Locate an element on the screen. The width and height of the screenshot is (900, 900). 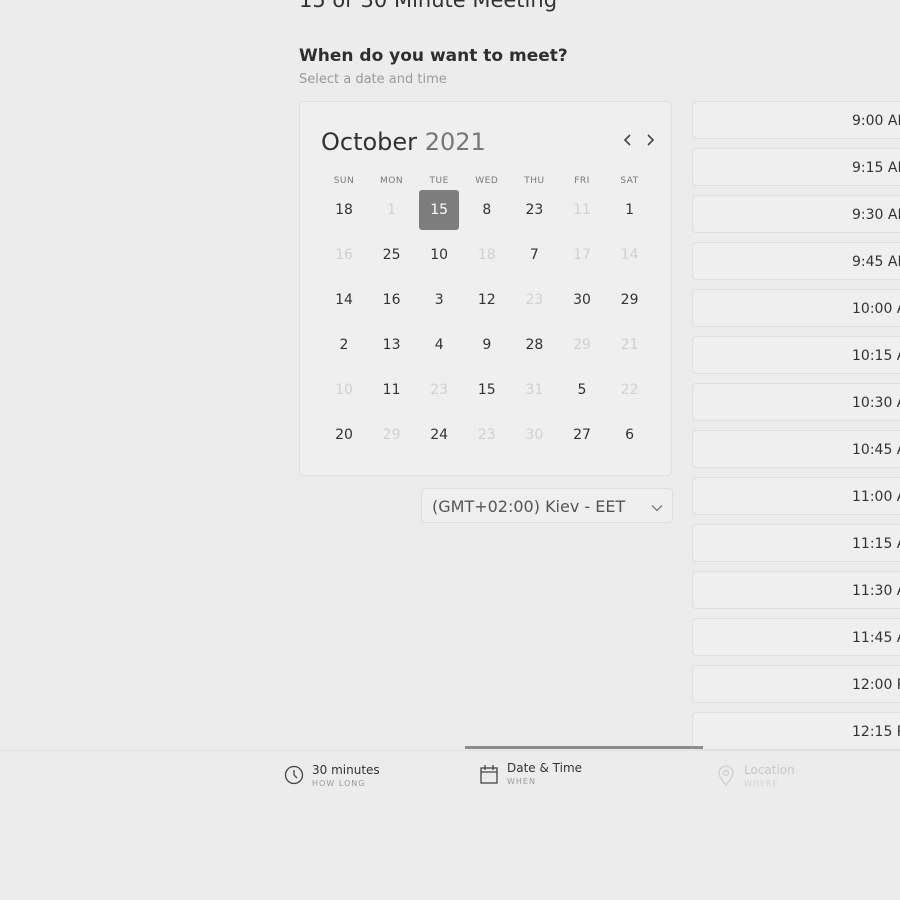
step-datetime-label: Date & Time is located at coordinates (545, 768).